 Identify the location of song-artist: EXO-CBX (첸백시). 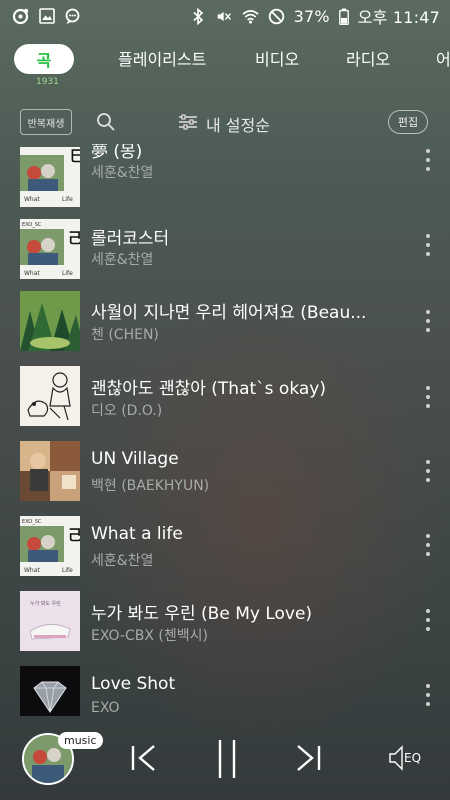
(149, 636).